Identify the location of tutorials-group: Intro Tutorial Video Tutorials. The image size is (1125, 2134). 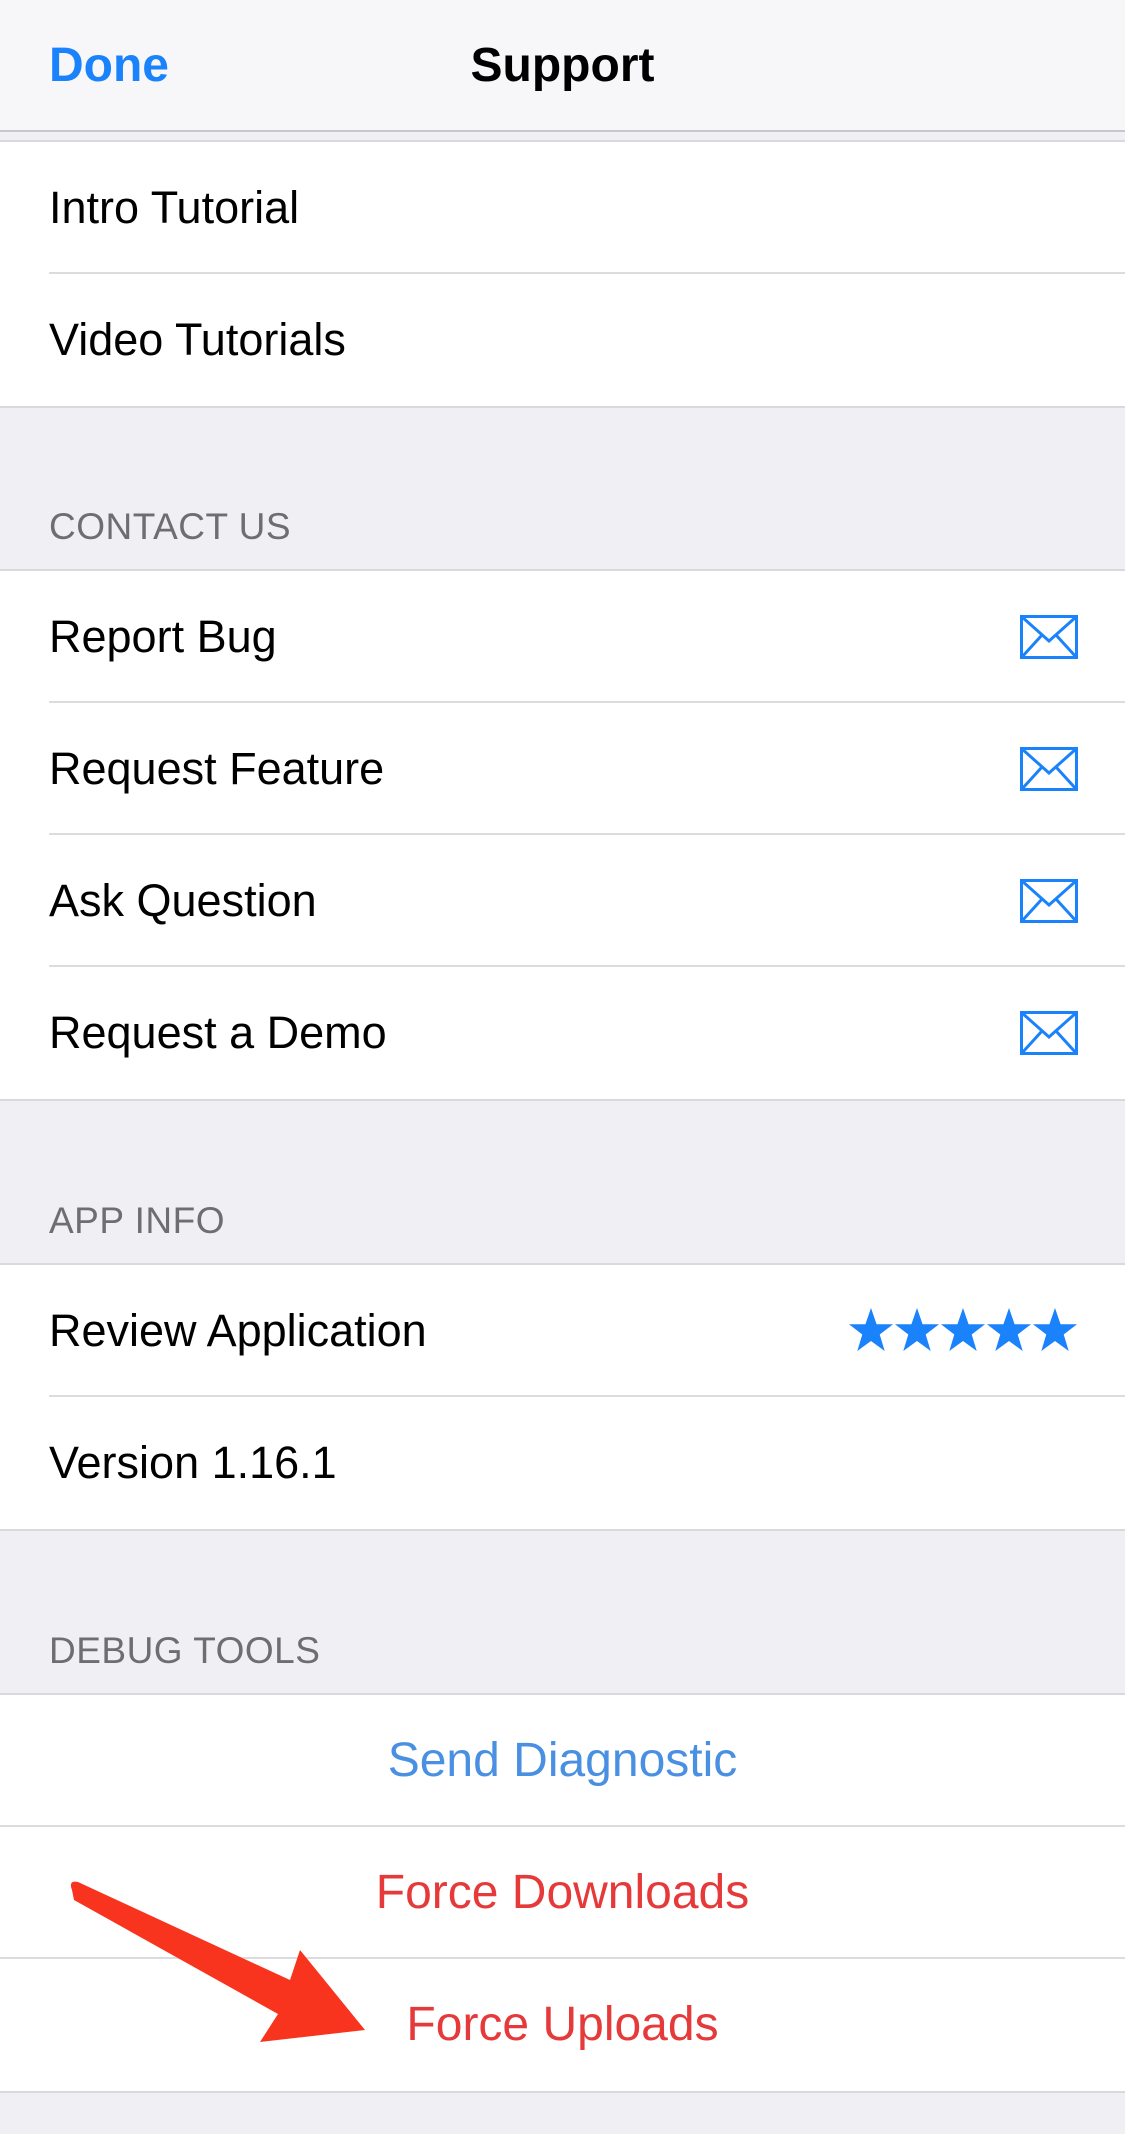
(562, 274).